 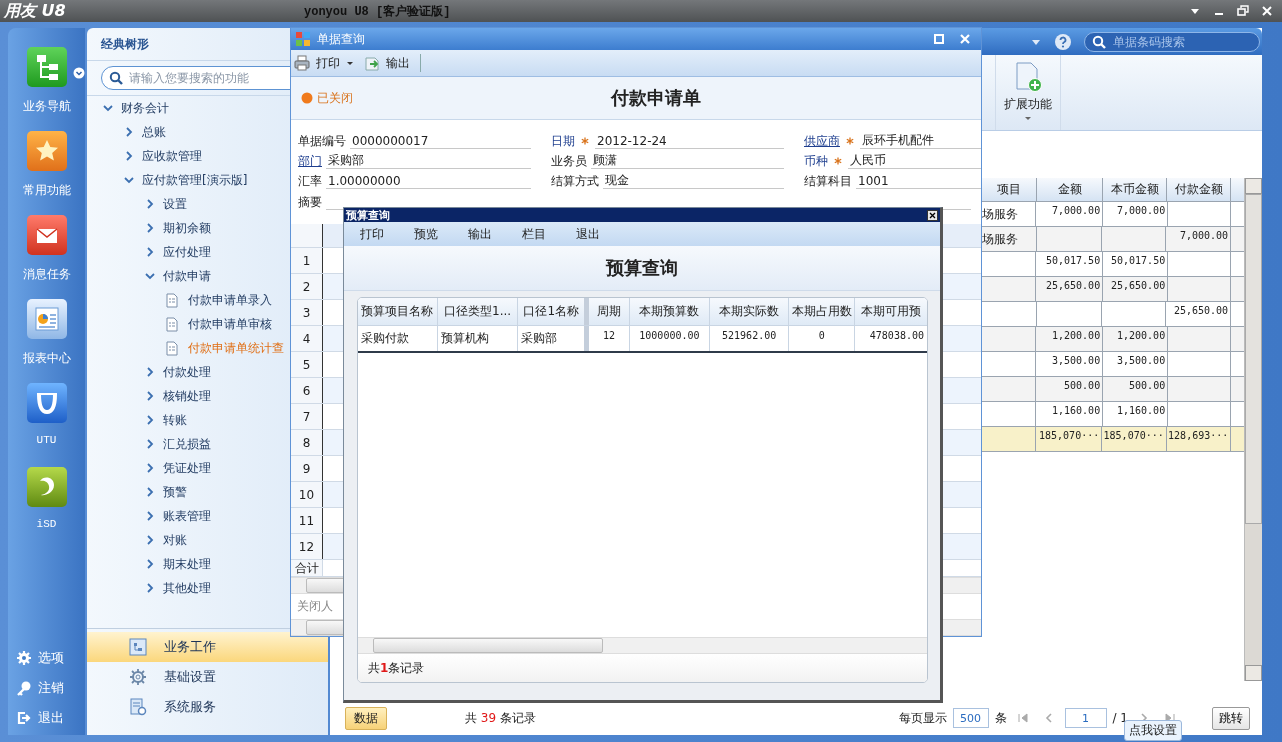 I want to click on field-label: 结算方式, so click(x=575, y=181).